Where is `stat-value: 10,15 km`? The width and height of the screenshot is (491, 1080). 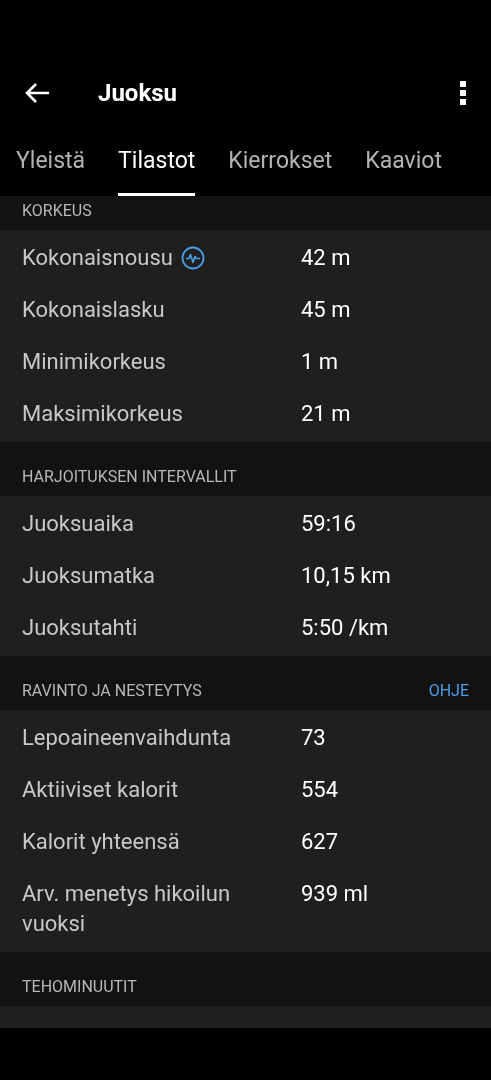
stat-value: 10,15 km is located at coordinates (346, 576).